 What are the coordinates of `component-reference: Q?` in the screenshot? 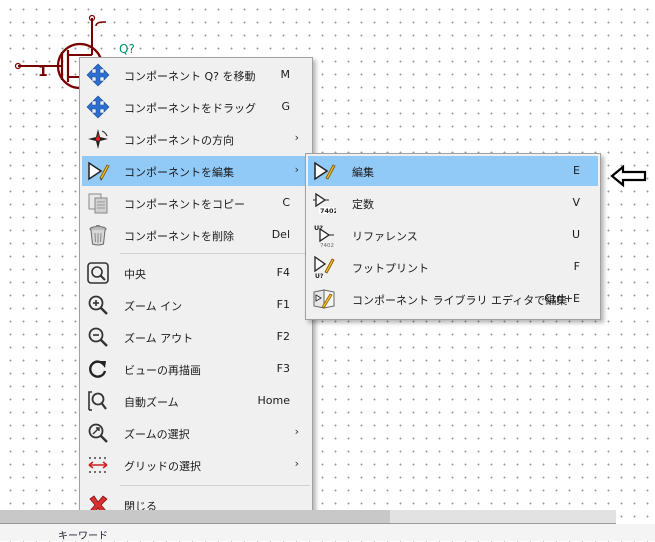 It's located at (127, 49).